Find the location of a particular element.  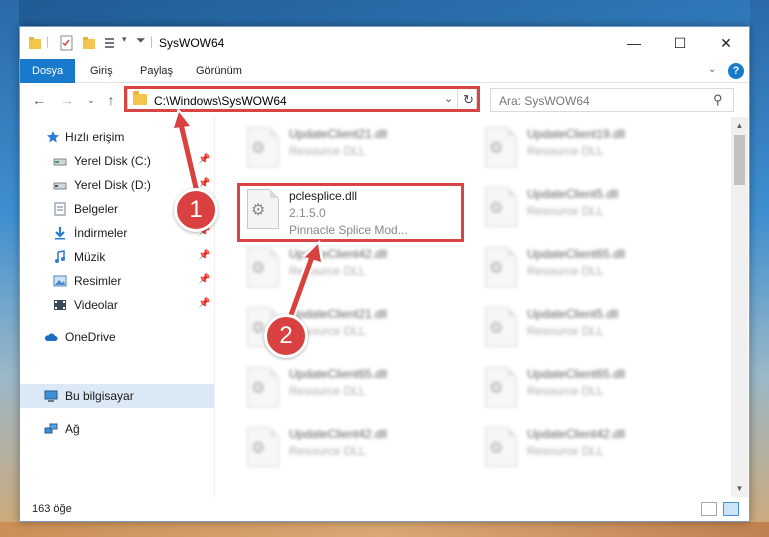

sidebar-item-videos: Videolar 📌 is located at coordinates (117, 305).